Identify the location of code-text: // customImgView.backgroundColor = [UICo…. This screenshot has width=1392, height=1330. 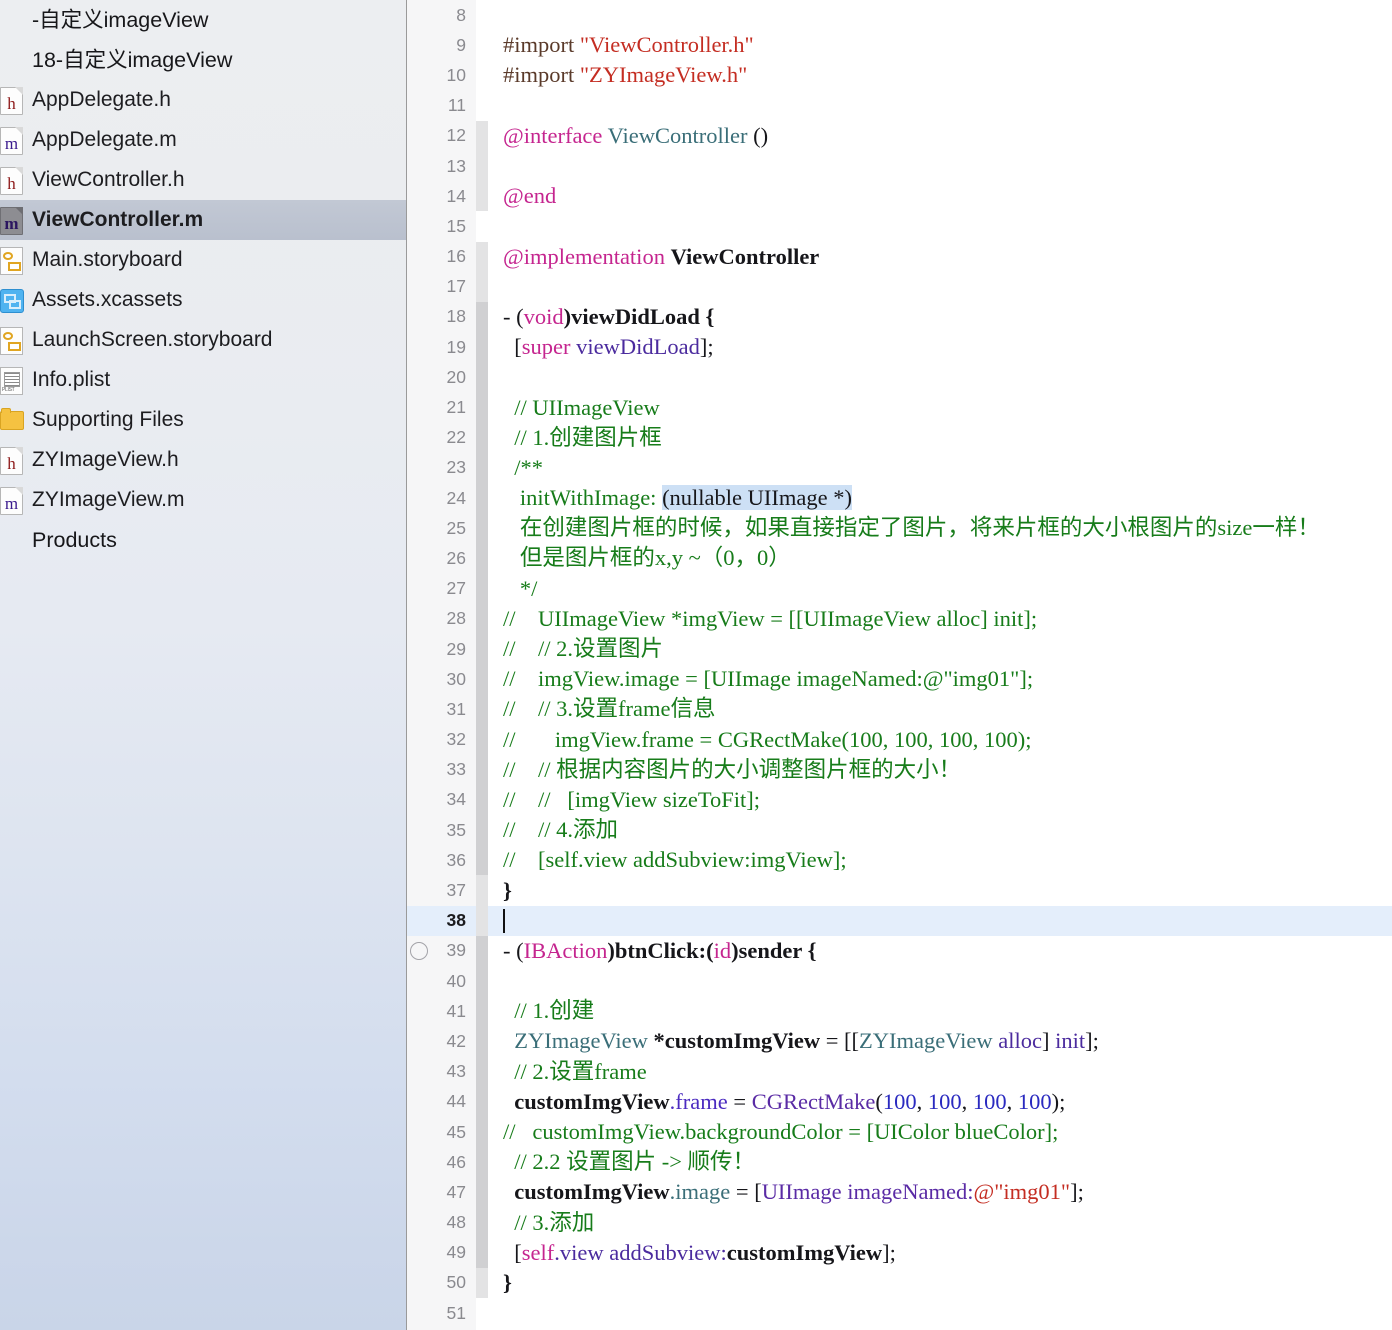
(940, 1132).